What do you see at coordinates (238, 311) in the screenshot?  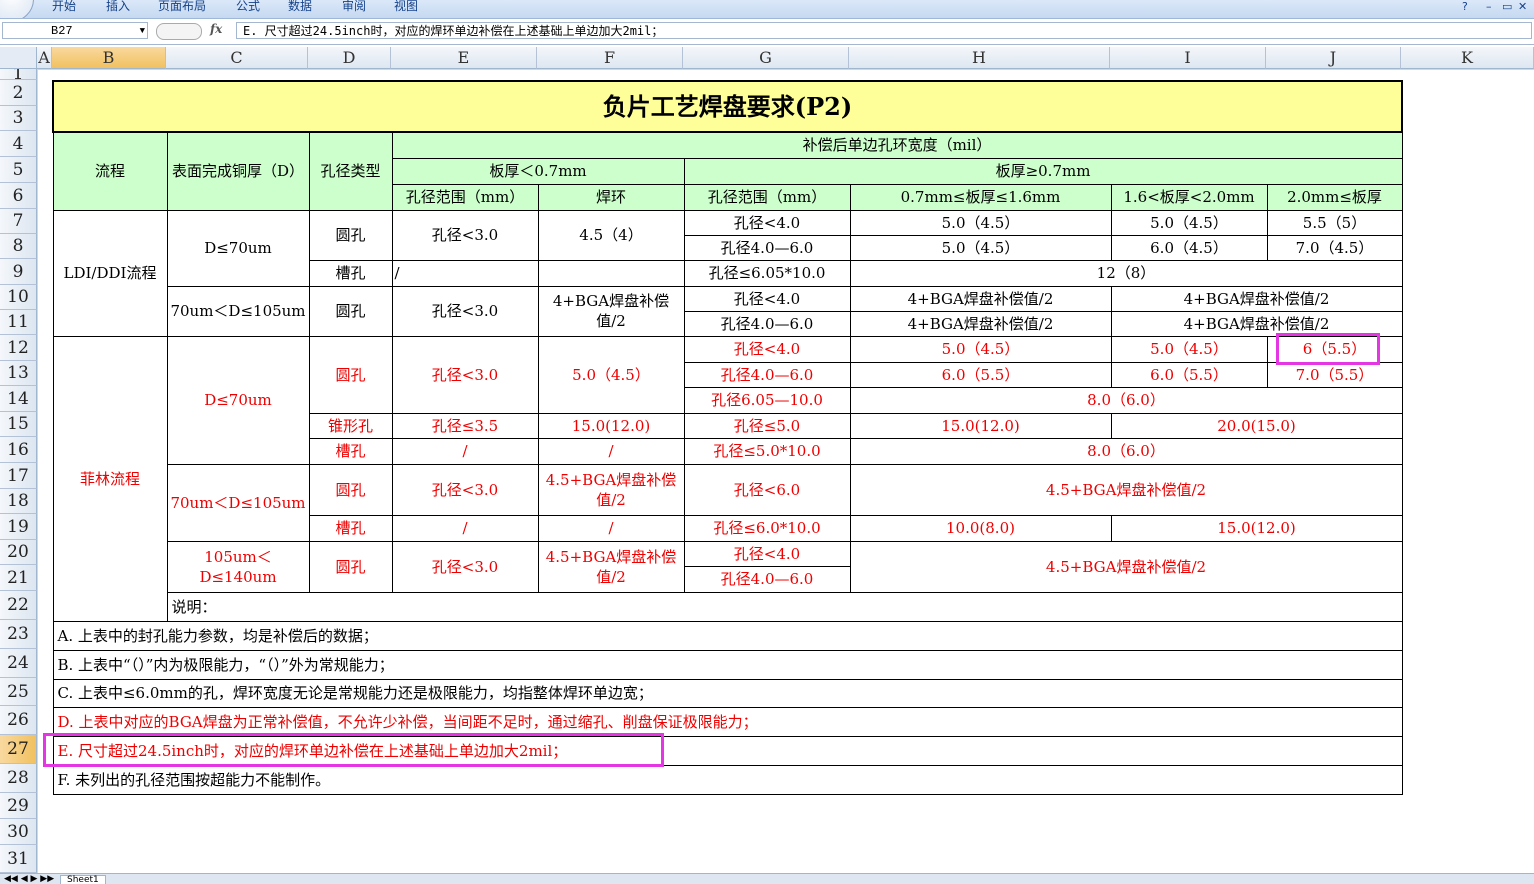 I see `copper-d70-105: 70um＜D≤105um` at bounding box center [238, 311].